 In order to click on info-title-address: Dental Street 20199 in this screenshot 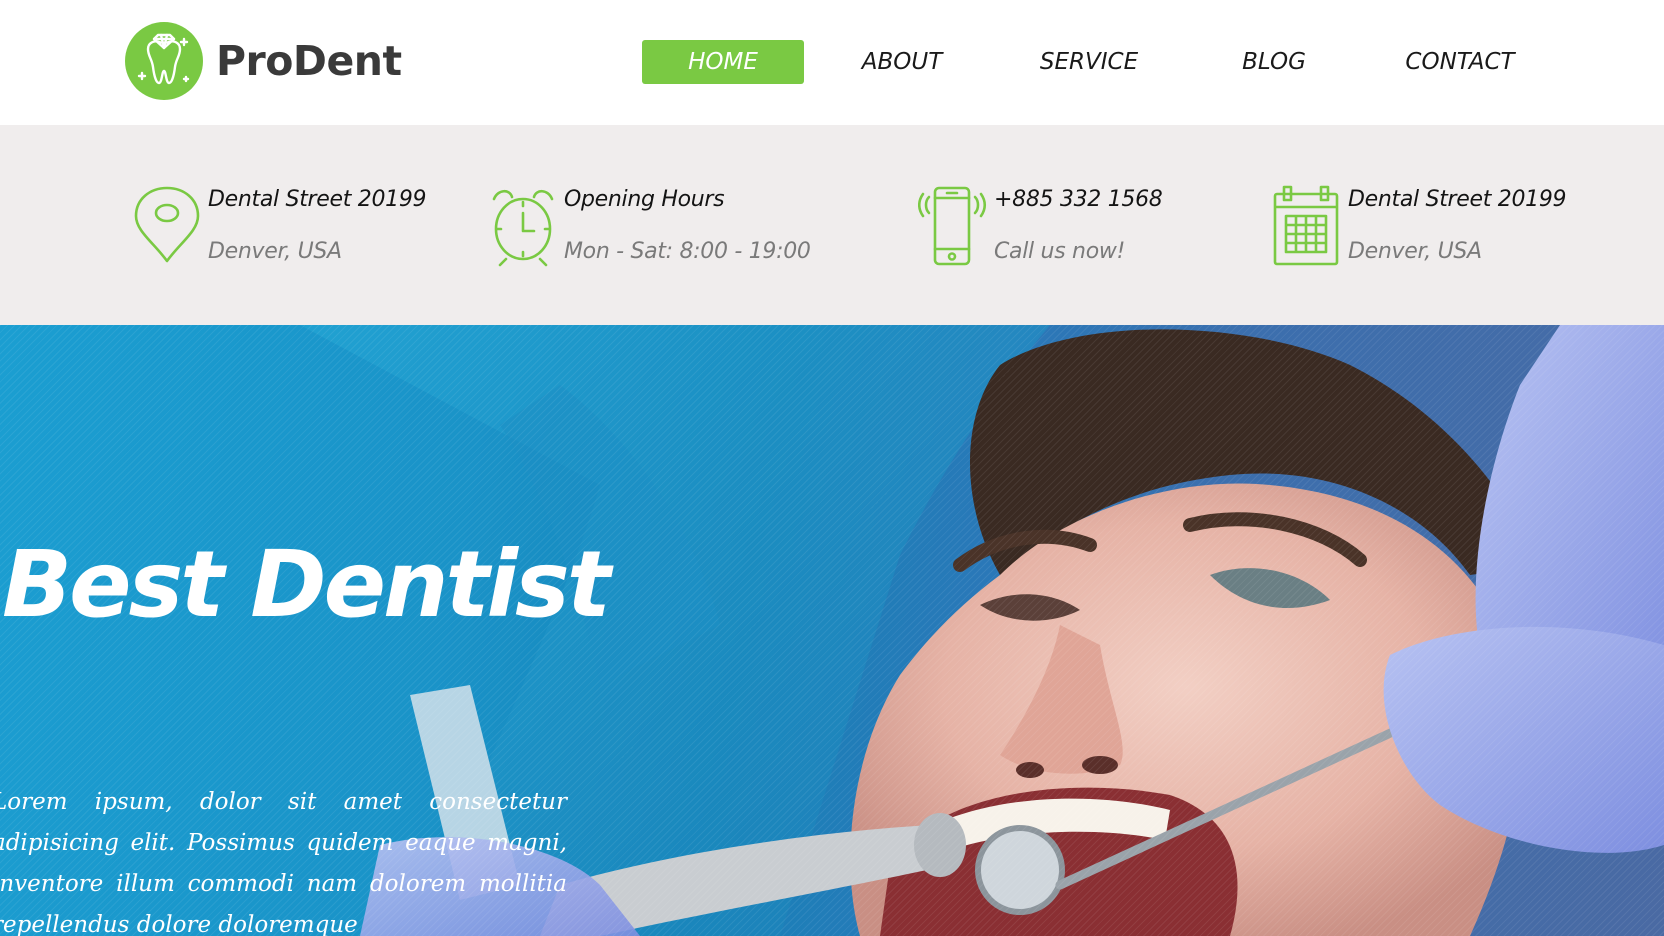, I will do `click(317, 199)`.